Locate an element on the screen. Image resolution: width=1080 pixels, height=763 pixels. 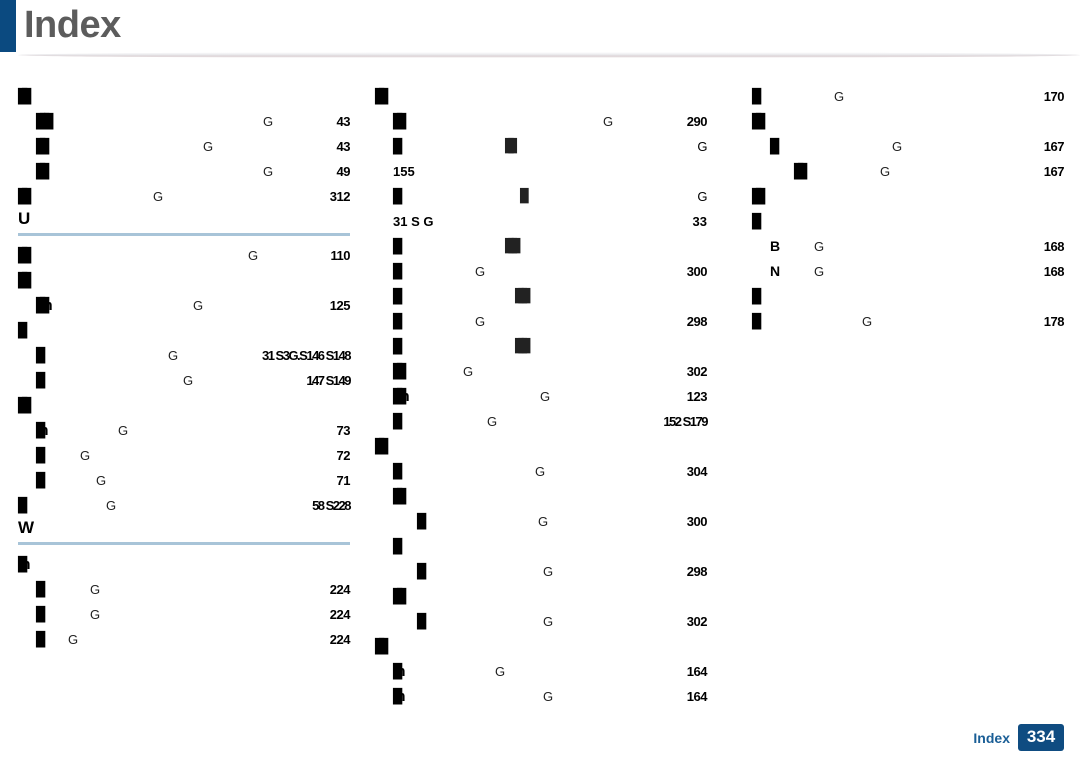
index-entry-mid-marker: ███ is located at coordinates (522, 346).